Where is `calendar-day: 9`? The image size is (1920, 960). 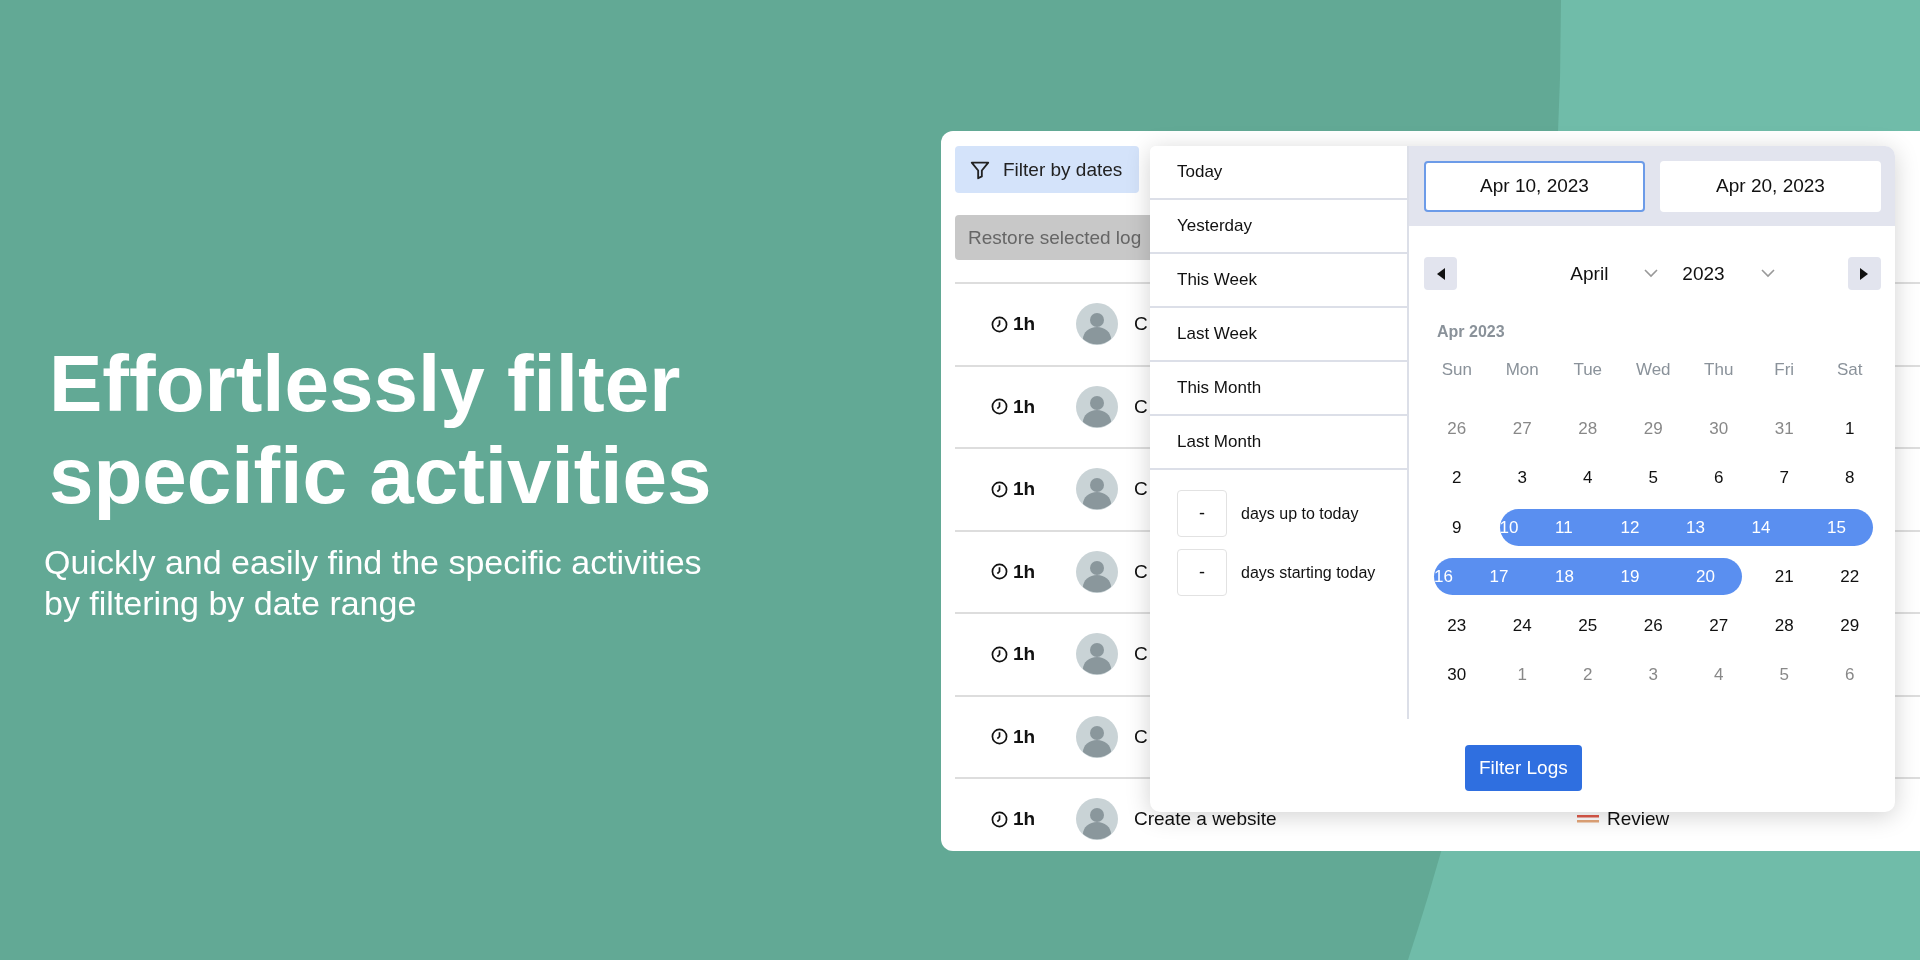 calendar-day: 9 is located at coordinates (1457, 528).